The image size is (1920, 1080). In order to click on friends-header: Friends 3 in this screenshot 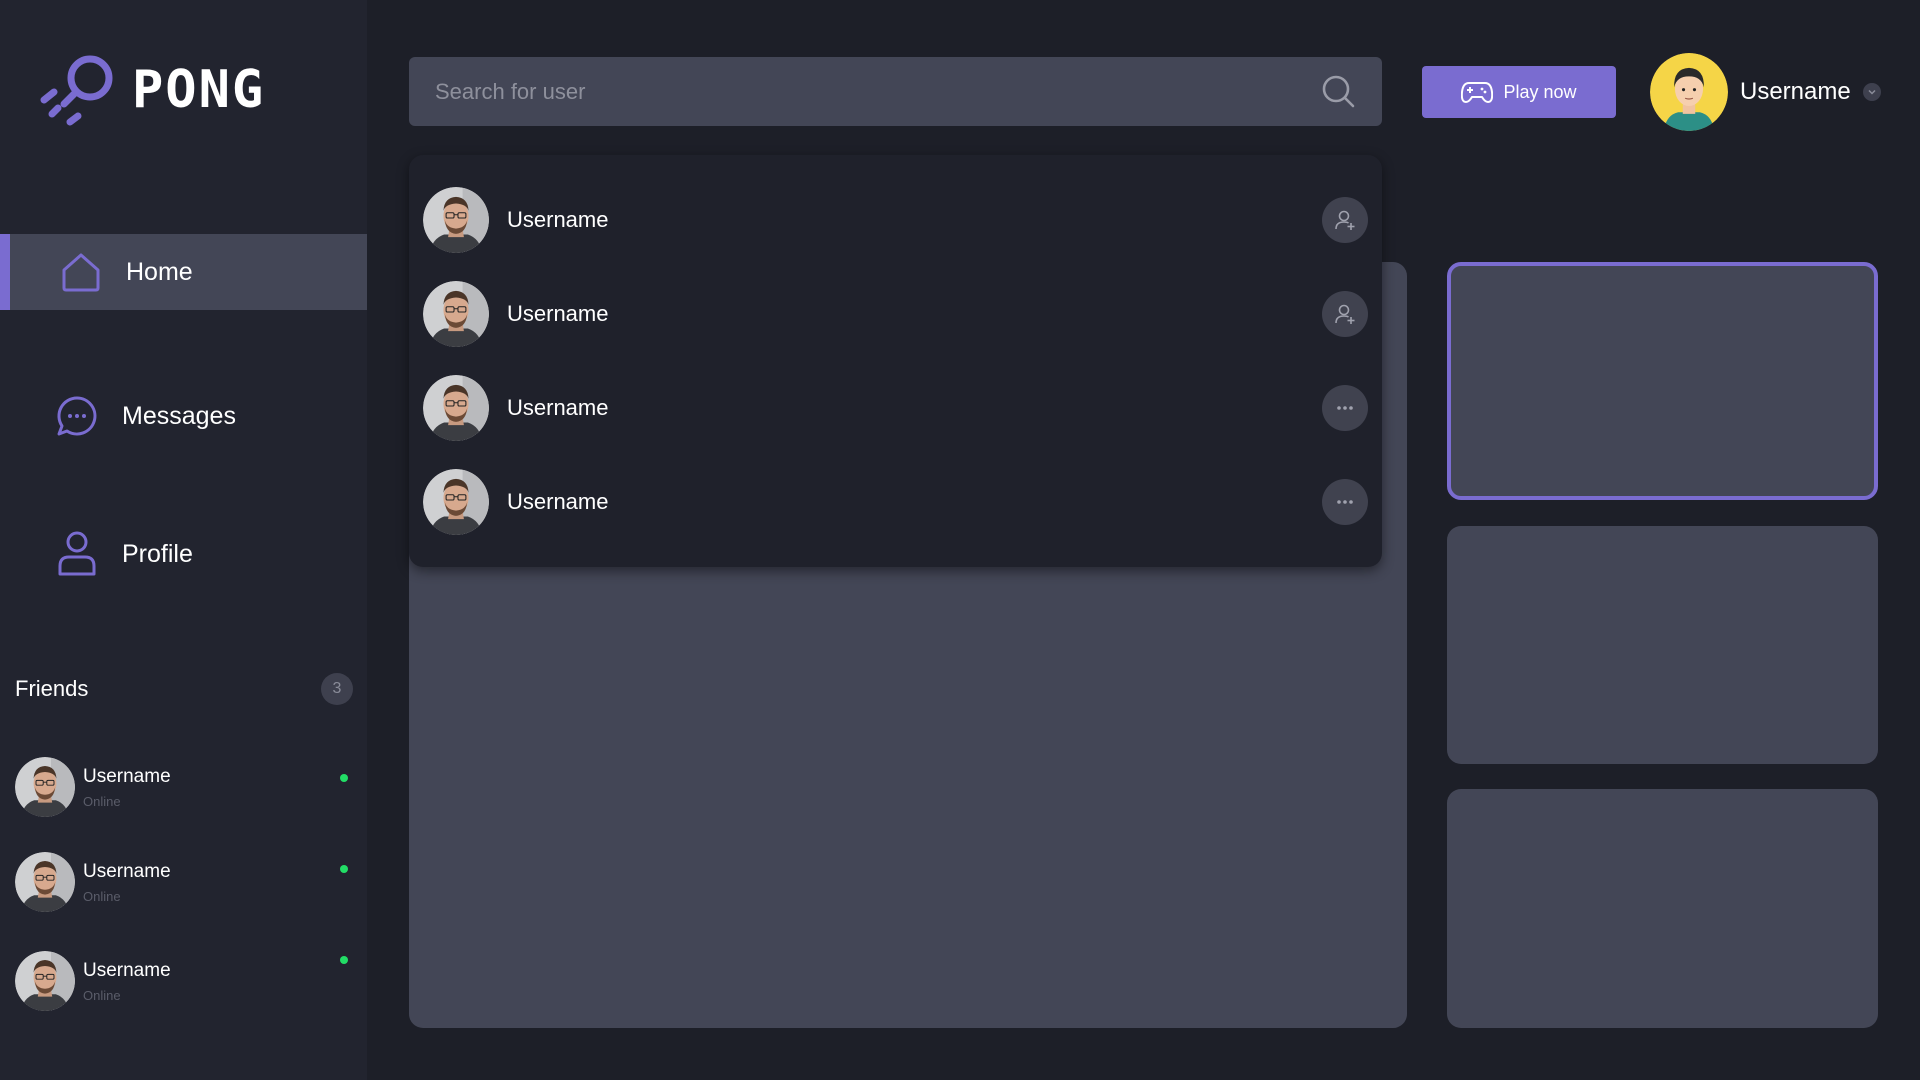, I will do `click(184, 689)`.